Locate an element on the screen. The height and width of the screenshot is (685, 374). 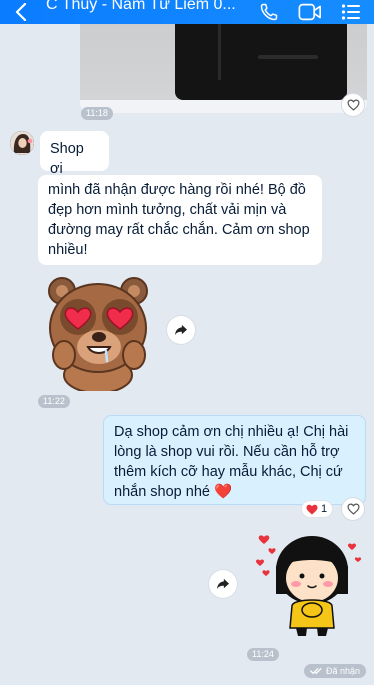
phone-icon is located at coordinates (269, 12).